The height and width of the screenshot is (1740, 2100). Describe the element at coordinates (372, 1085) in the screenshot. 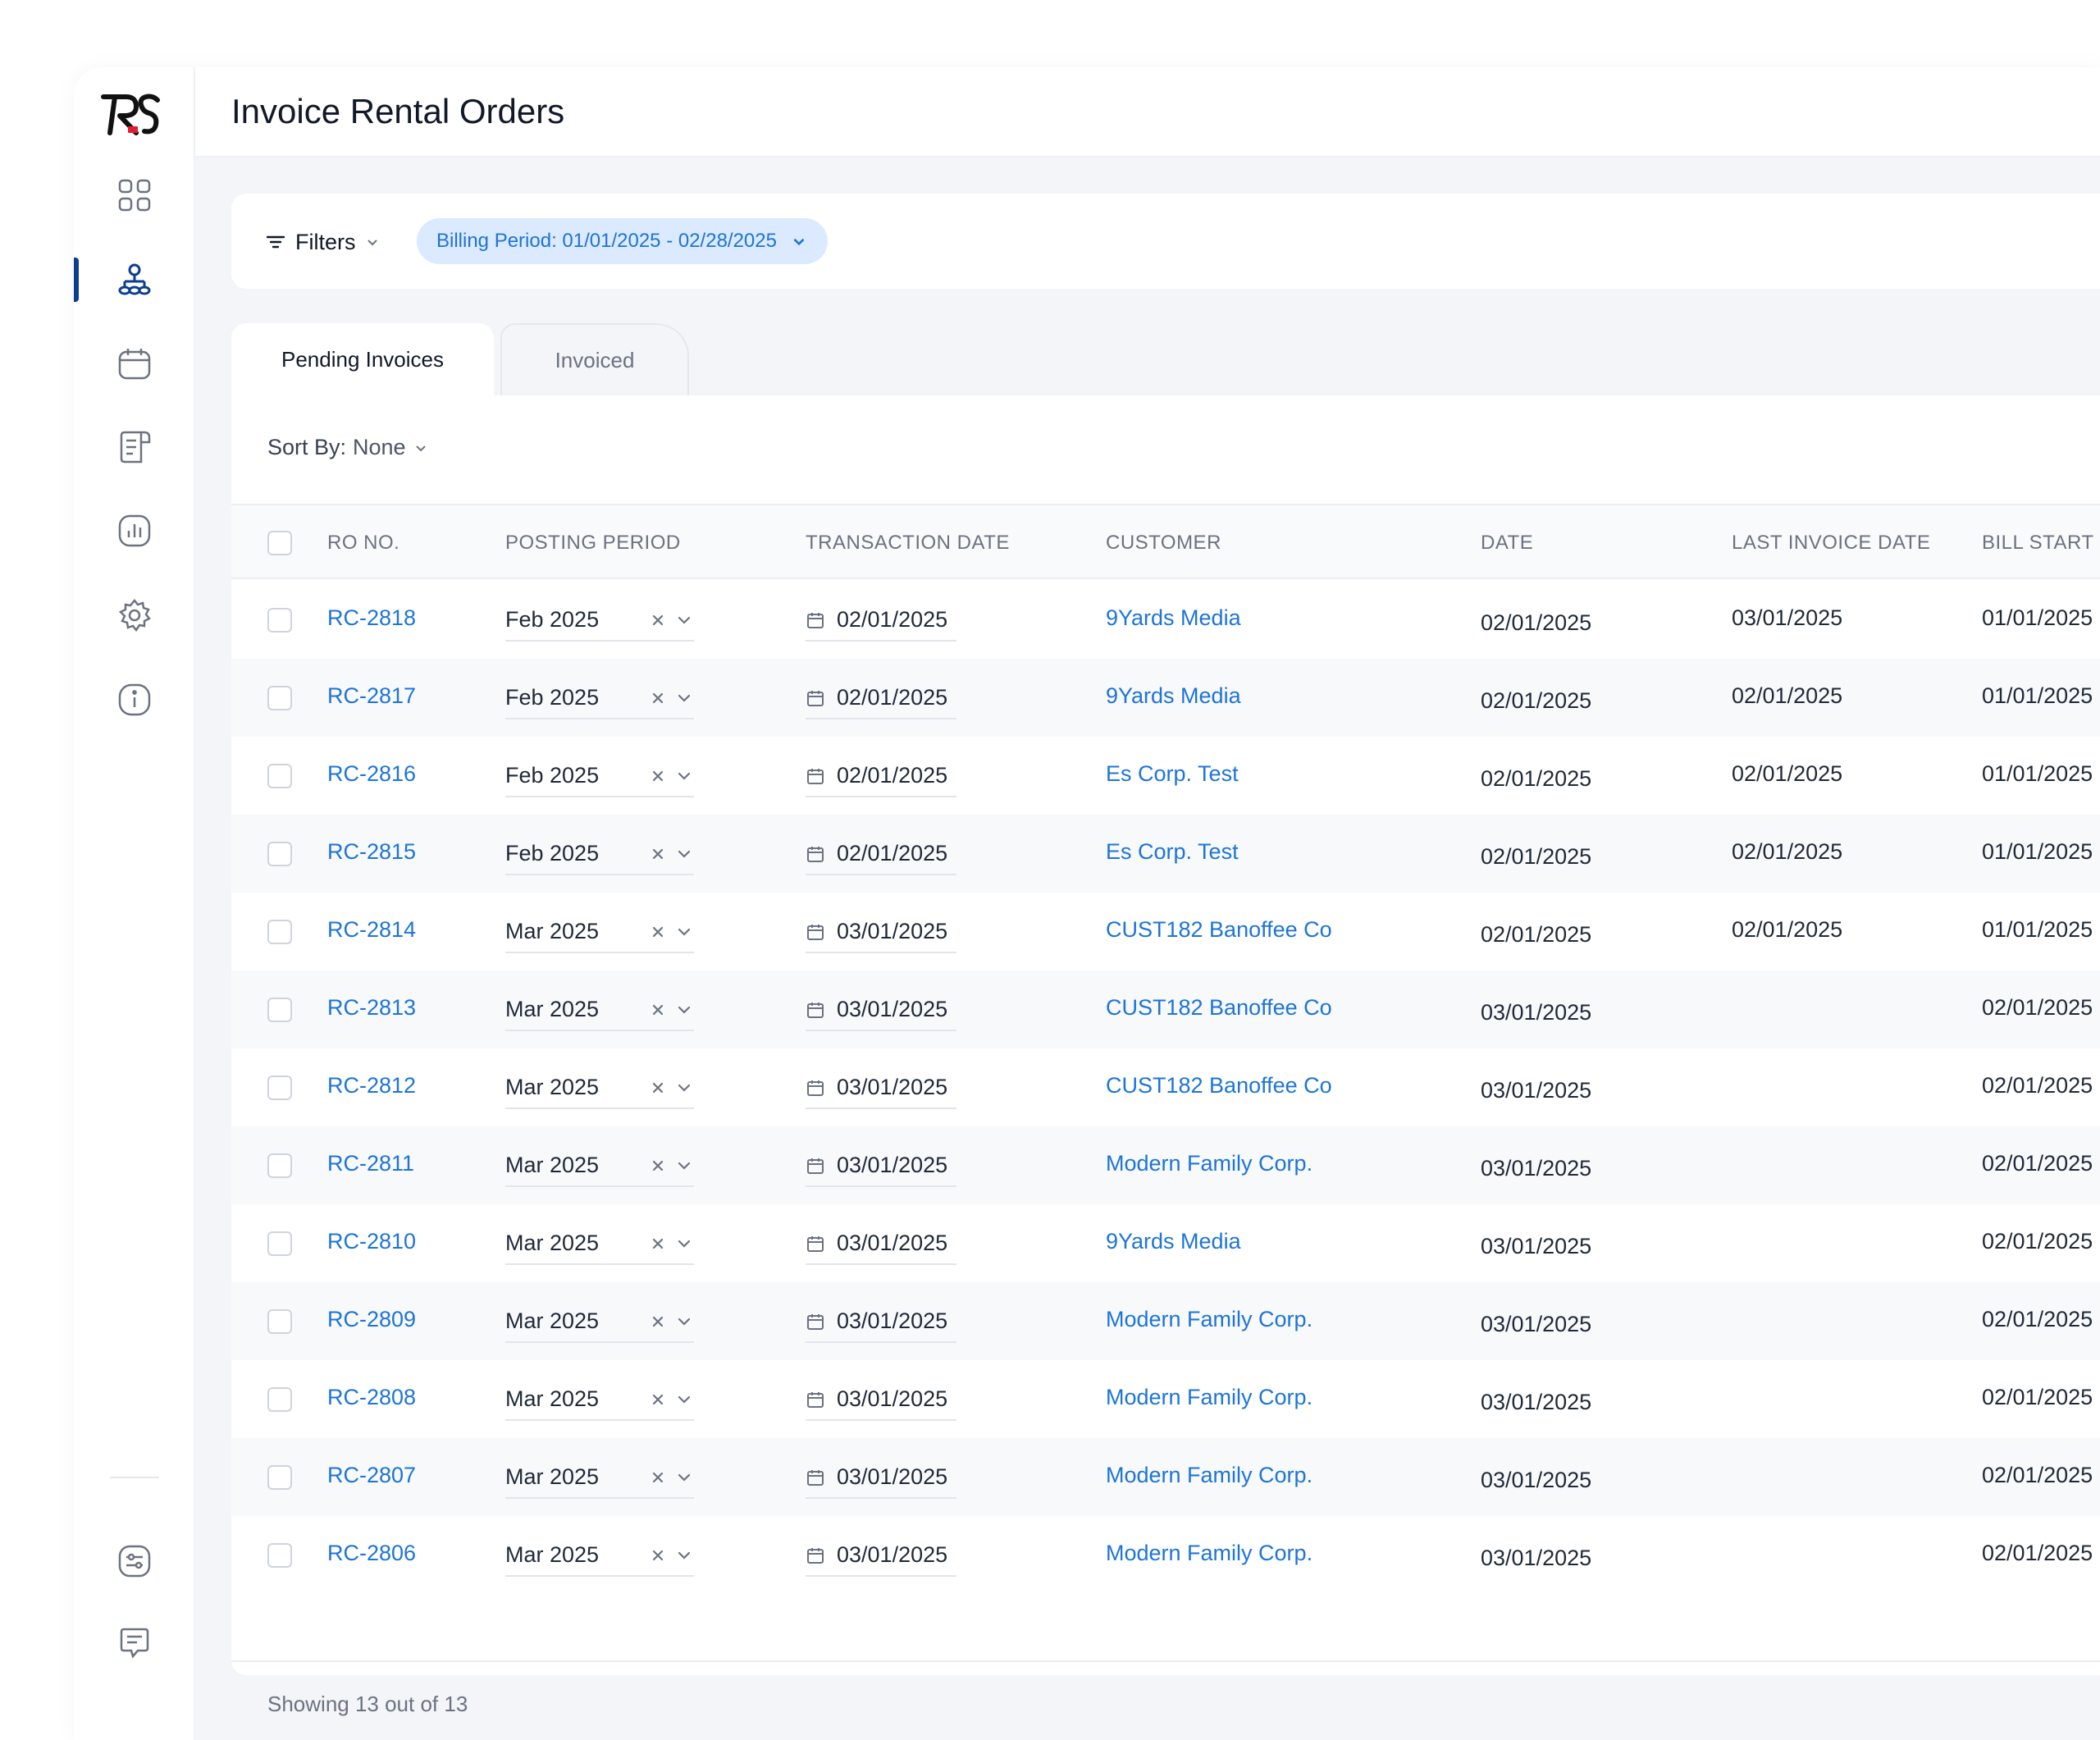

I see `ro-number-link: RC-2812` at that location.